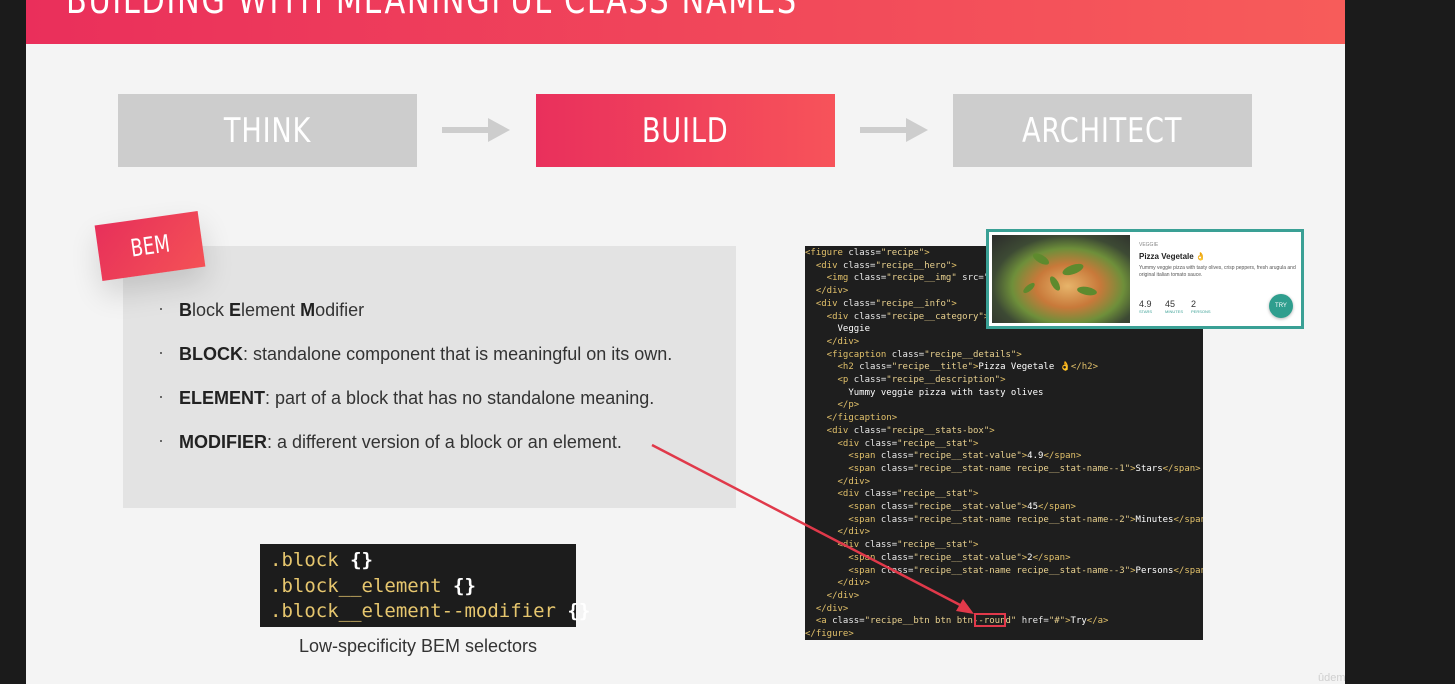  I want to click on udemy-watermark: ûdemy, so click(1331, 678).